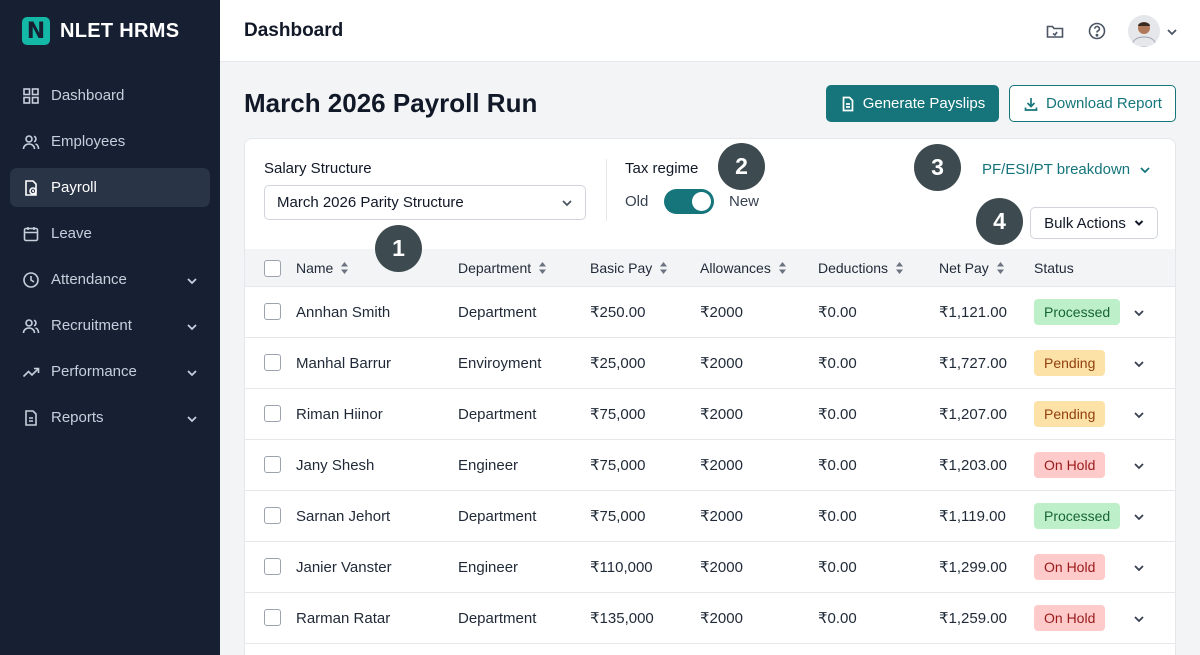 The height and width of the screenshot is (655, 1200). I want to click on column-header-label: Allowances, so click(735, 268).